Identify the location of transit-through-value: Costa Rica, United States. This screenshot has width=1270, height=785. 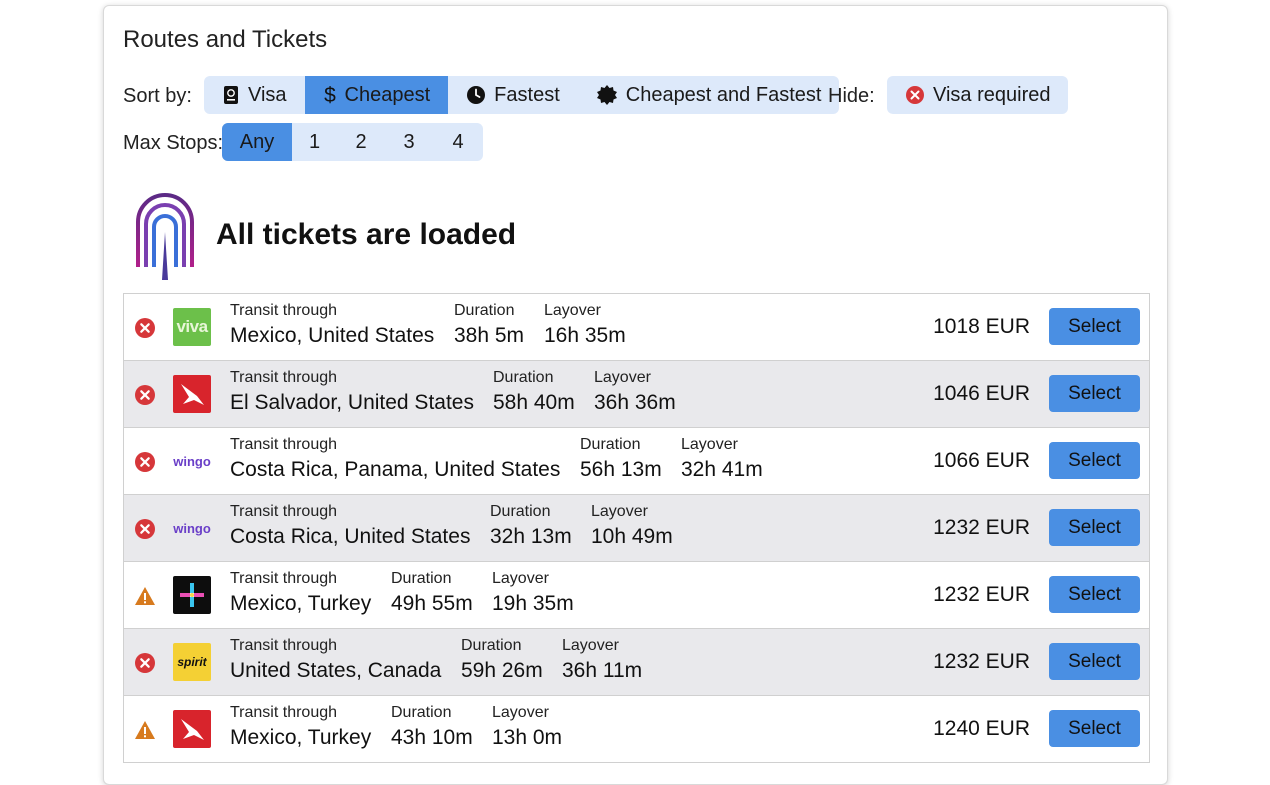
(350, 536).